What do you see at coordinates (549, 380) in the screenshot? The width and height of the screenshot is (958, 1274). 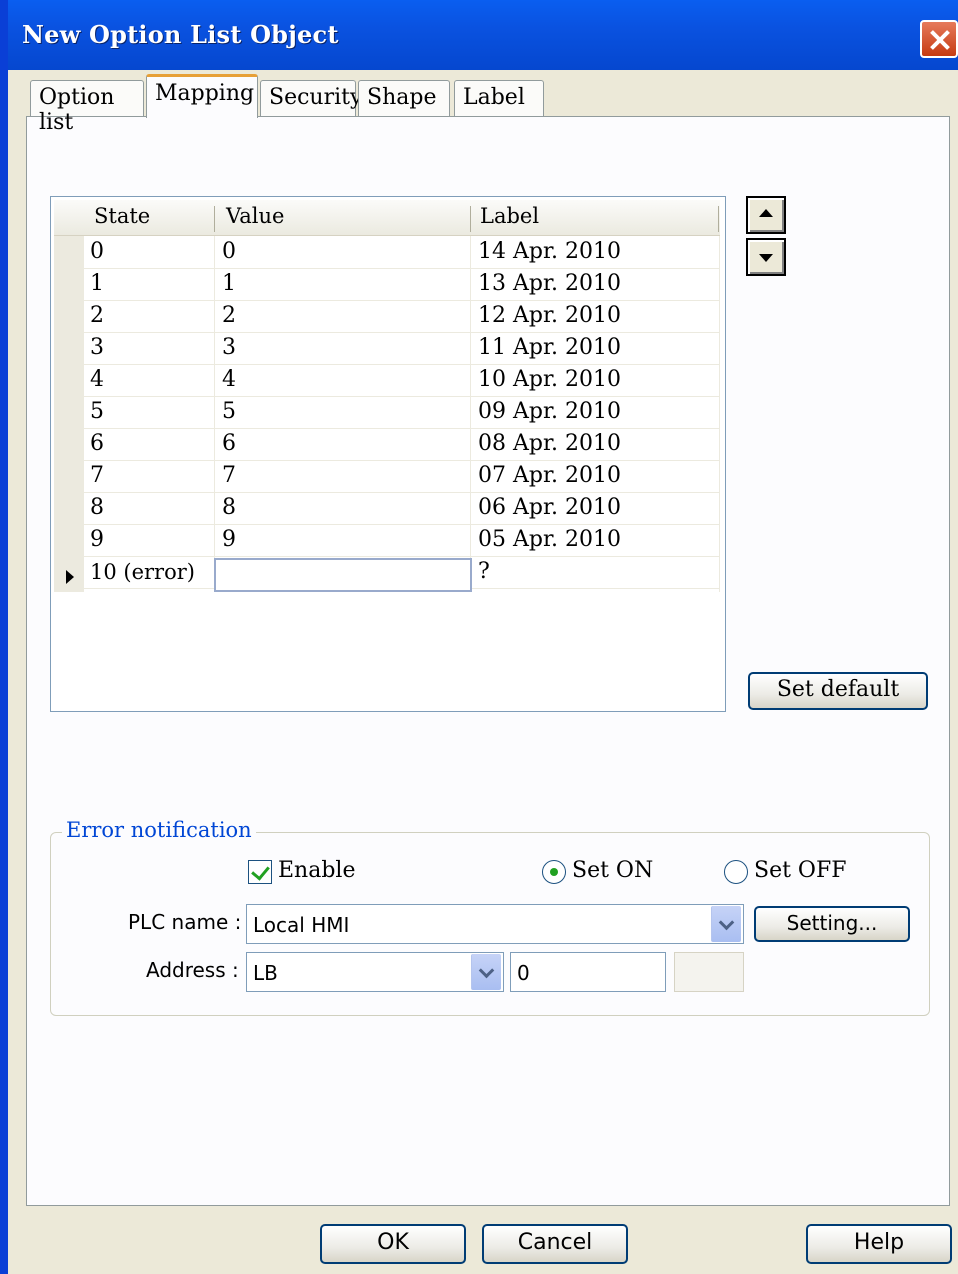 I see `cell-label: 10 Apr. 2010` at bounding box center [549, 380].